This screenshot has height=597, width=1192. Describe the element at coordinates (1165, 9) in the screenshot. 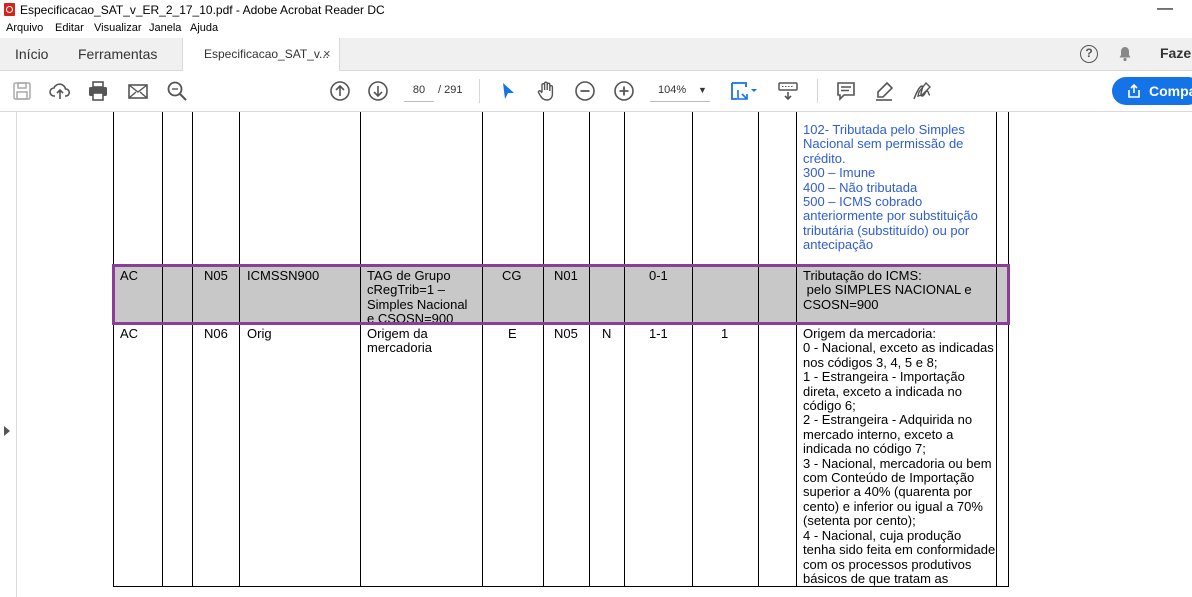

I see `minimize-button: —` at that location.